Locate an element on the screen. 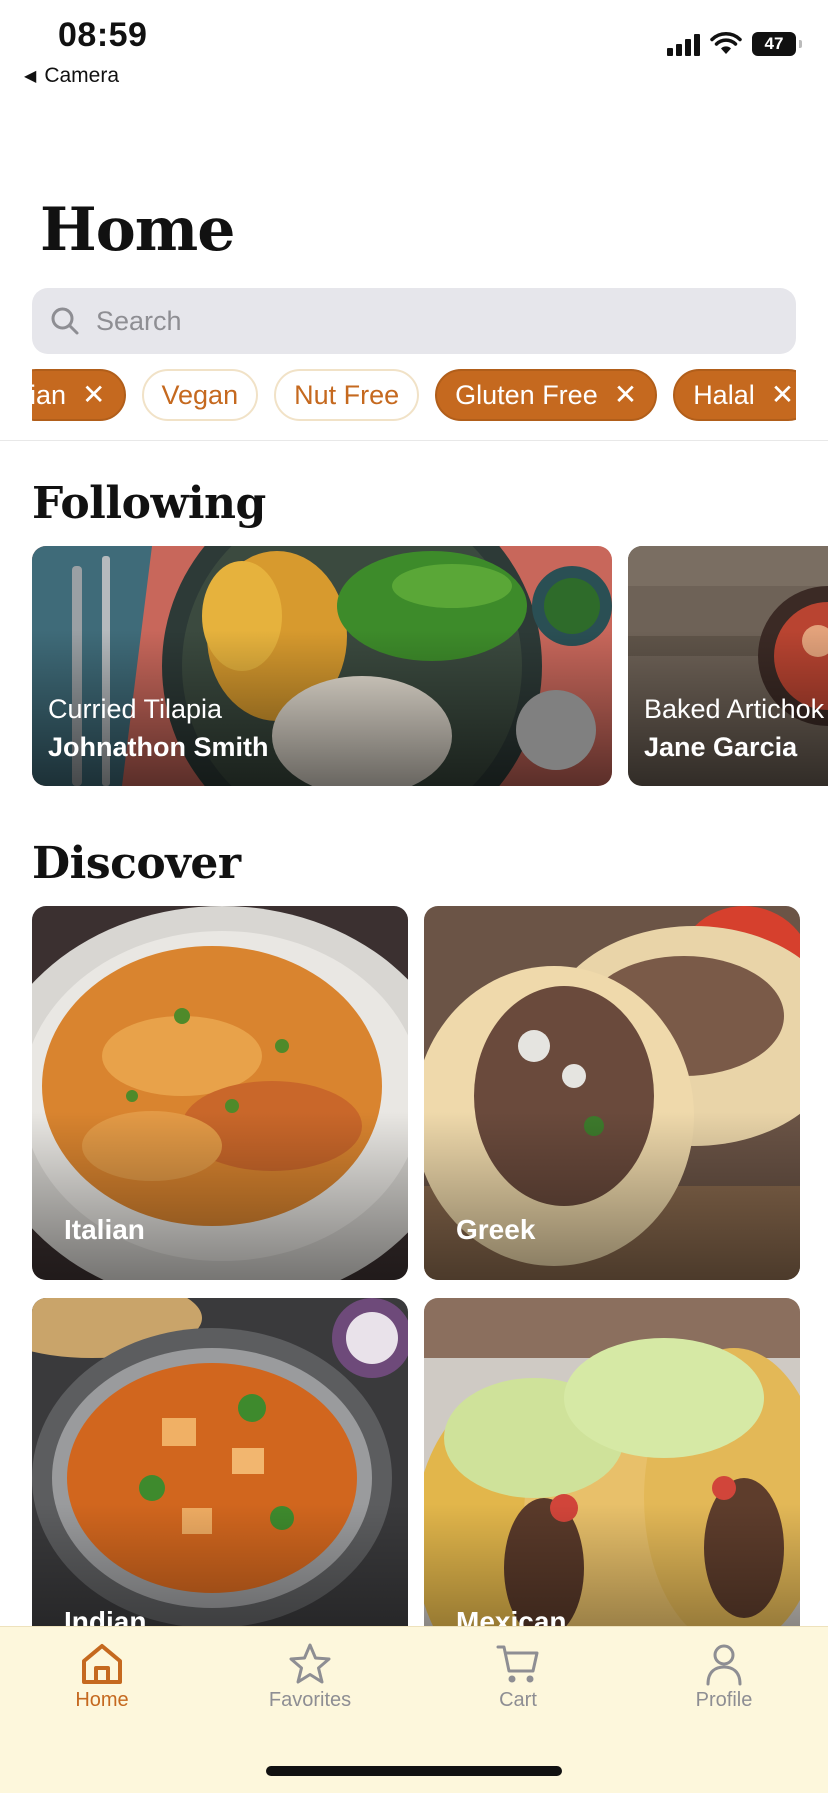 Image resolution: width=828 pixels, height=1793 pixels. tab-label: Home is located at coordinates (102, 1700).